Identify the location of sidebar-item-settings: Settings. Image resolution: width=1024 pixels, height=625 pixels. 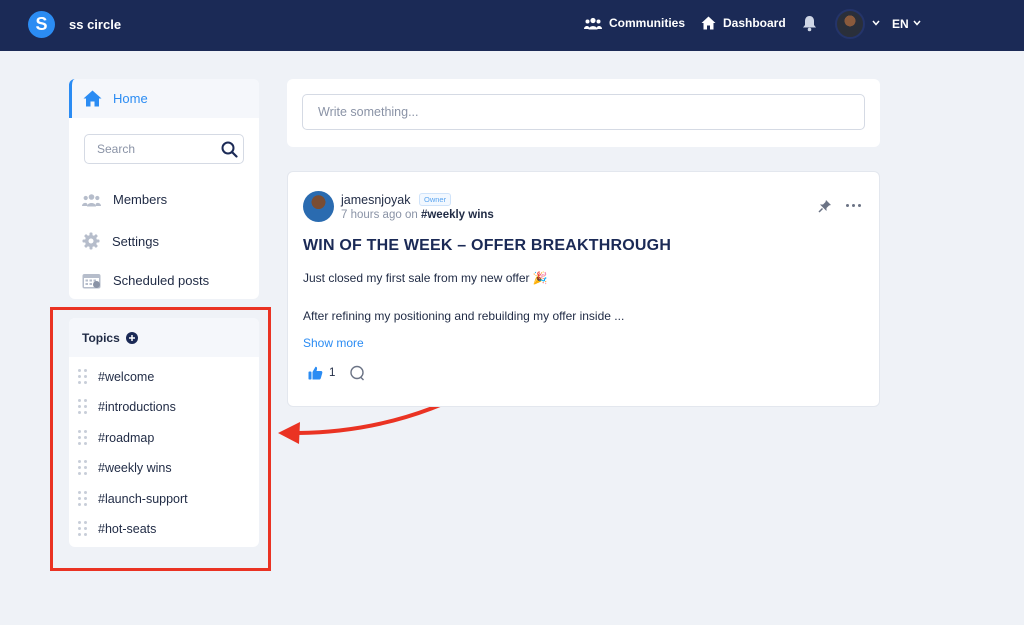
(120, 241).